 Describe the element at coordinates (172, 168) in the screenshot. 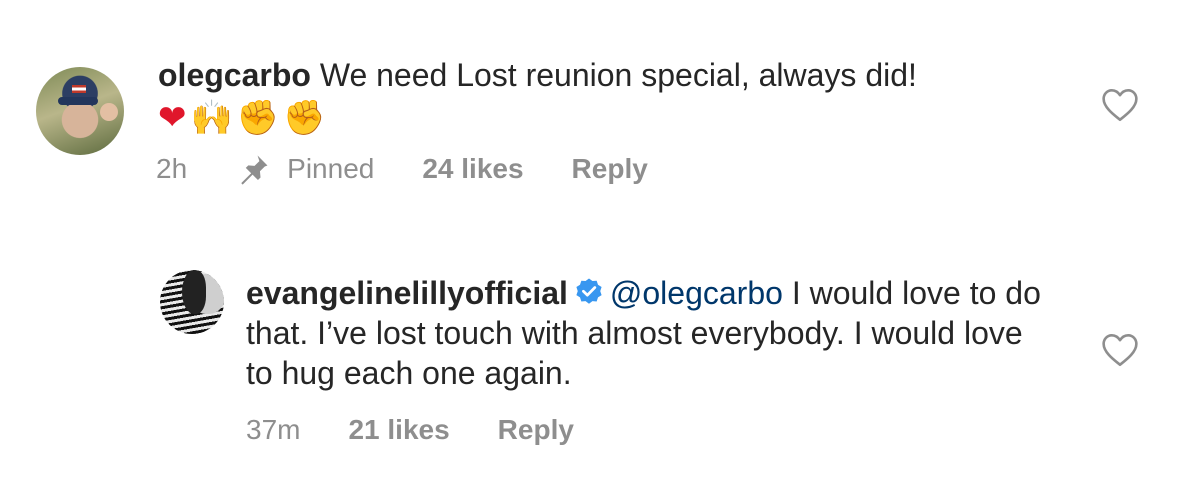

I see `comment-timestamp: 2h` at that location.